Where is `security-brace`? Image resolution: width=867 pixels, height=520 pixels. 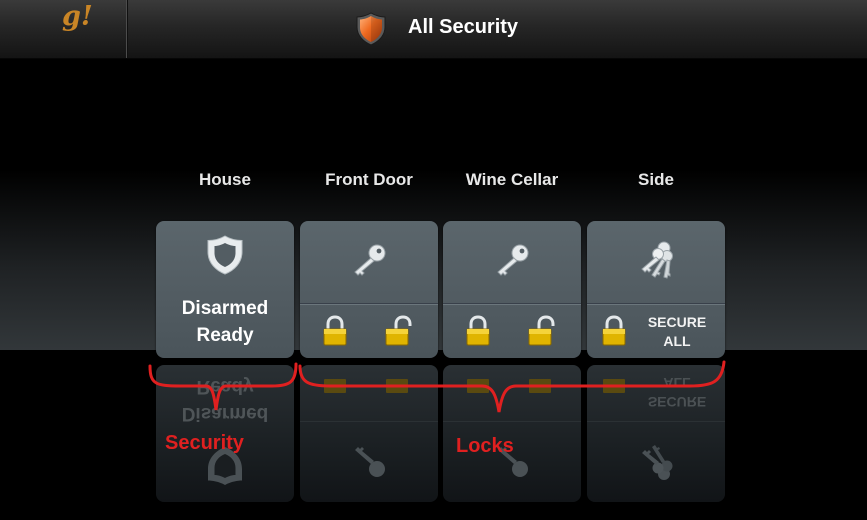
security-brace is located at coordinates (223, 386).